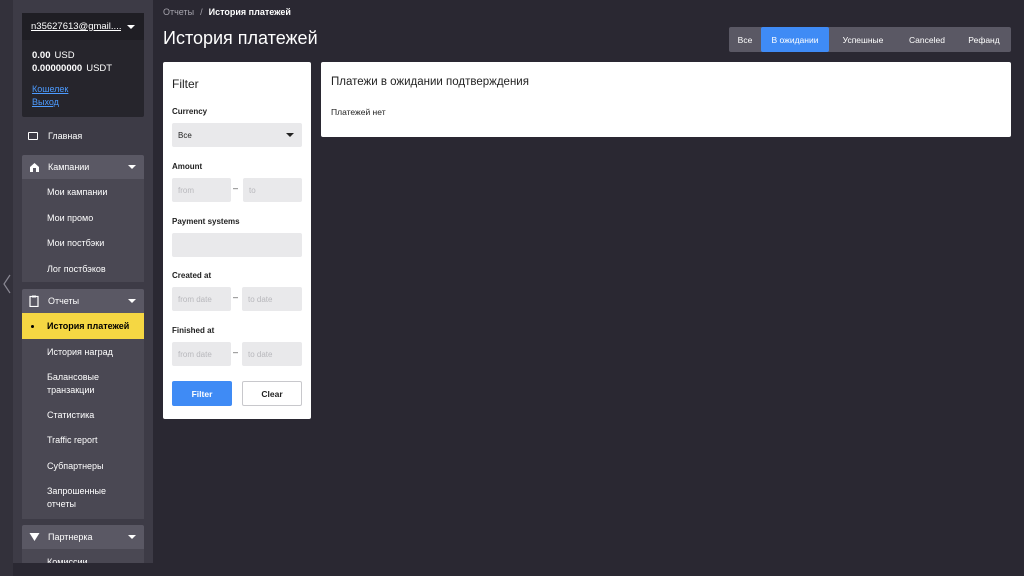 This screenshot has width=1024, height=576. I want to click on created-at-label: Created at, so click(192, 275).